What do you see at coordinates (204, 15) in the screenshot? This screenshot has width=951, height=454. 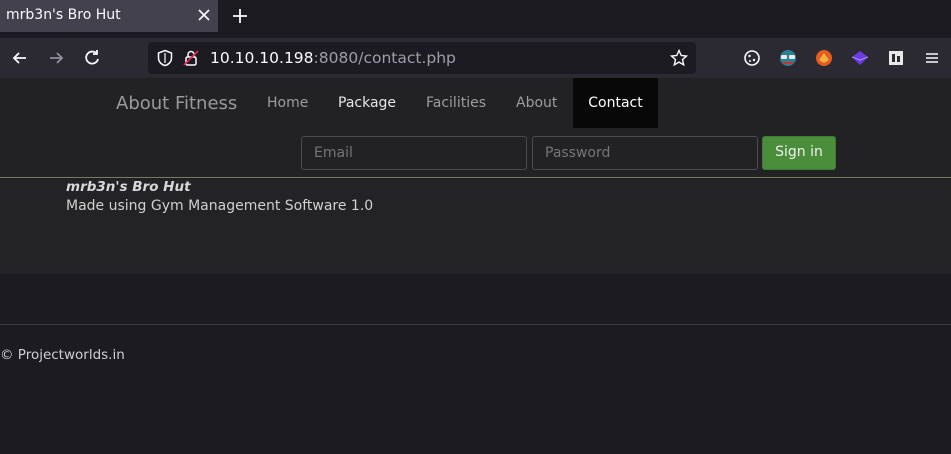 I see `close-icon` at bounding box center [204, 15].